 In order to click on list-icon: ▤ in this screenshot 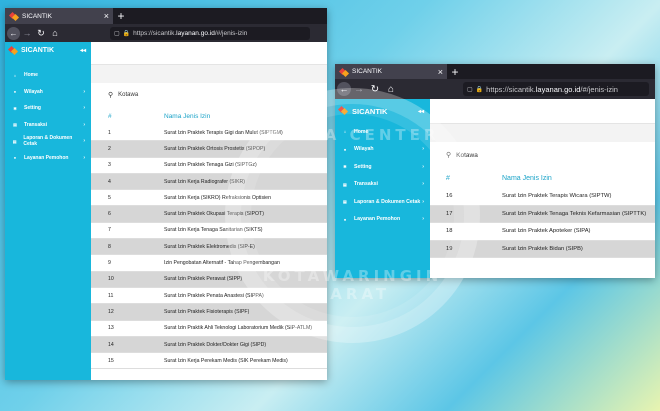, I will do `click(15, 125)`.